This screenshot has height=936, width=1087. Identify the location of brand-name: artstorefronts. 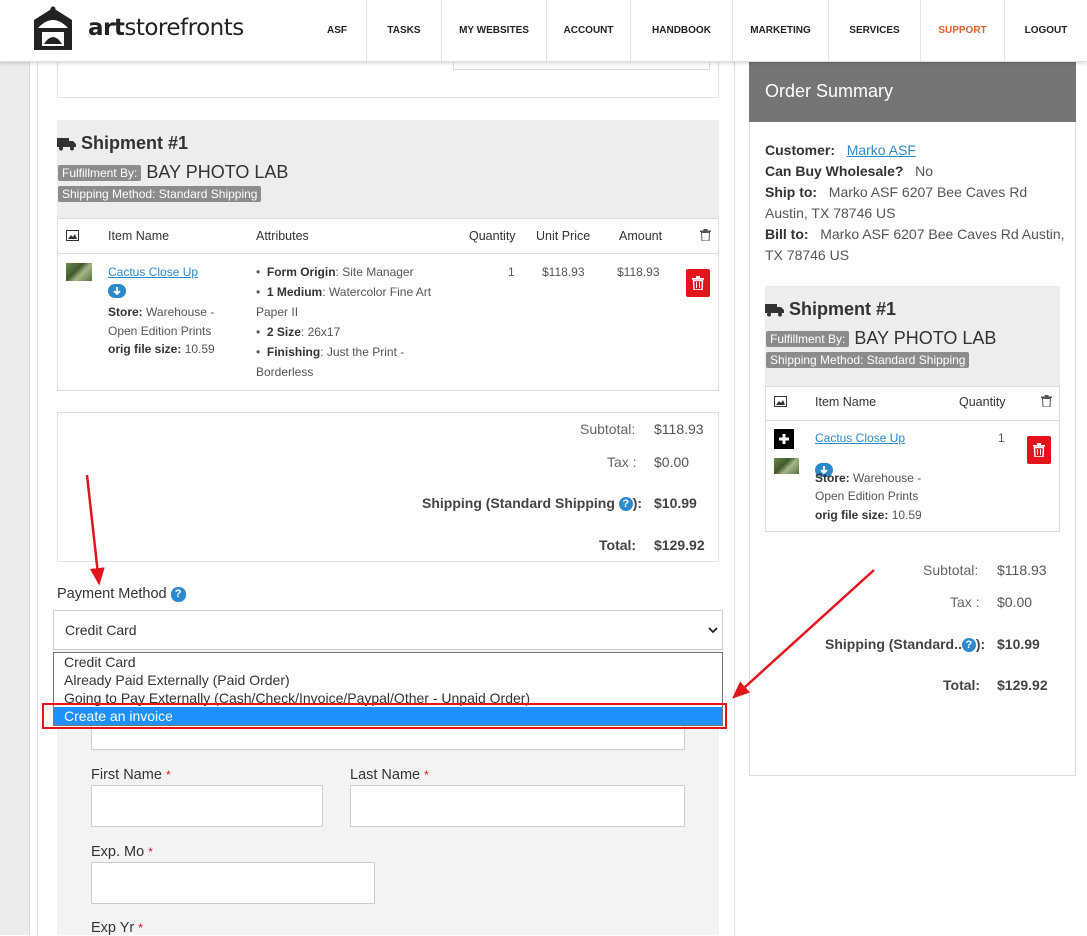
(166, 28).